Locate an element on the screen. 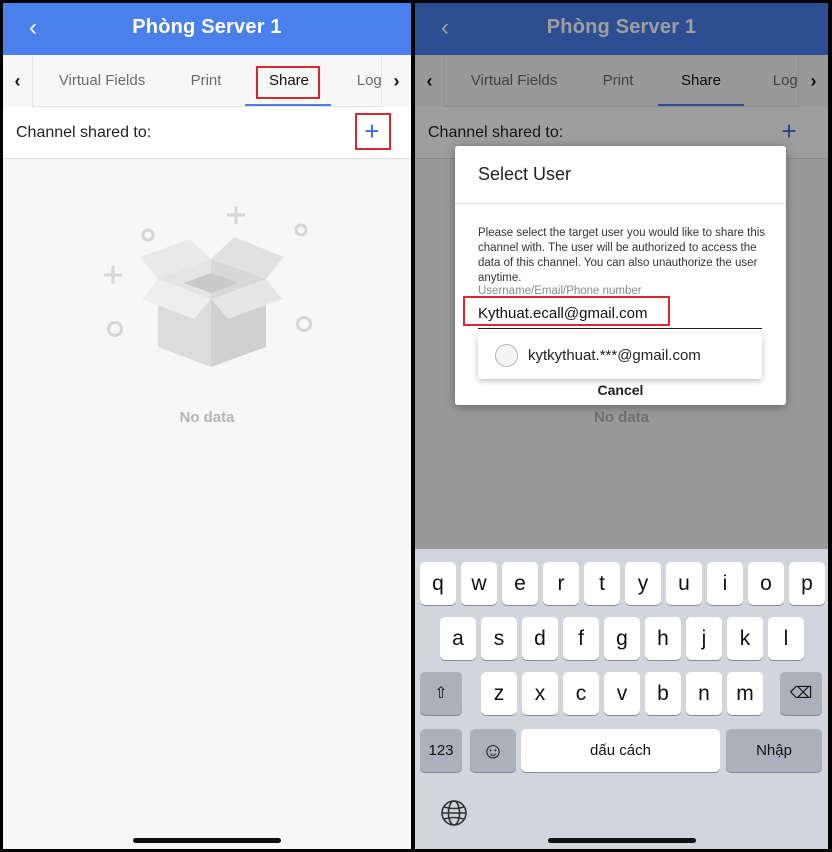 Image resolution: width=832 pixels, height=852 pixels. key-e: e is located at coordinates (520, 583).